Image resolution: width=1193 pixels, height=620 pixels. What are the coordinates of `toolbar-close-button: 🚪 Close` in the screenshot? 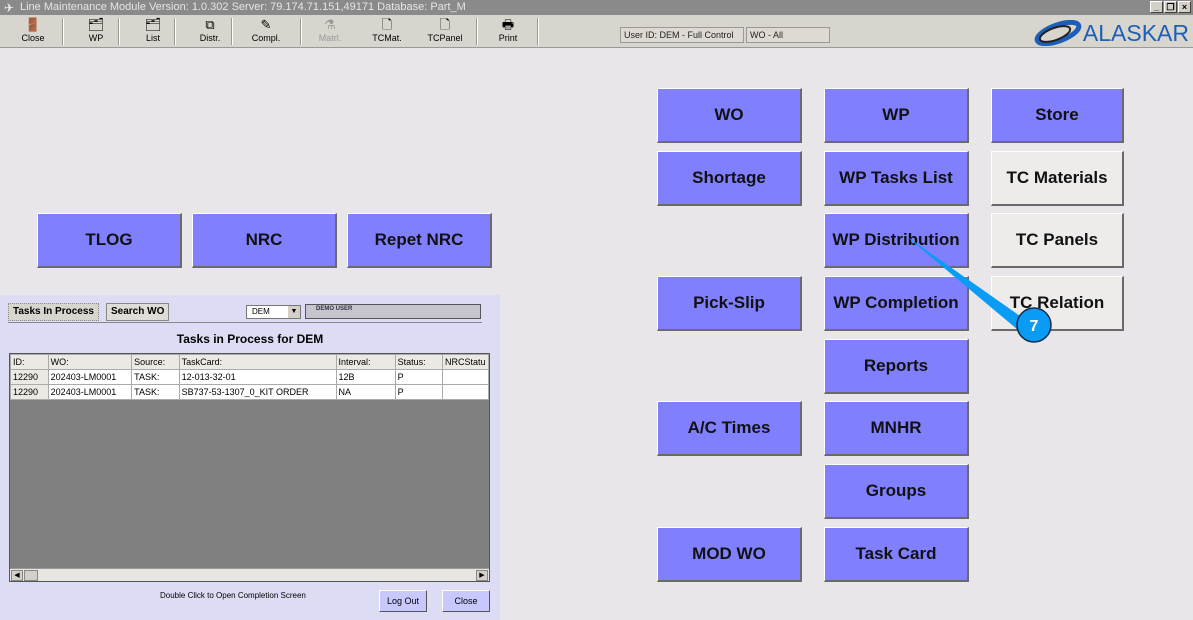 It's located at (33, 32).